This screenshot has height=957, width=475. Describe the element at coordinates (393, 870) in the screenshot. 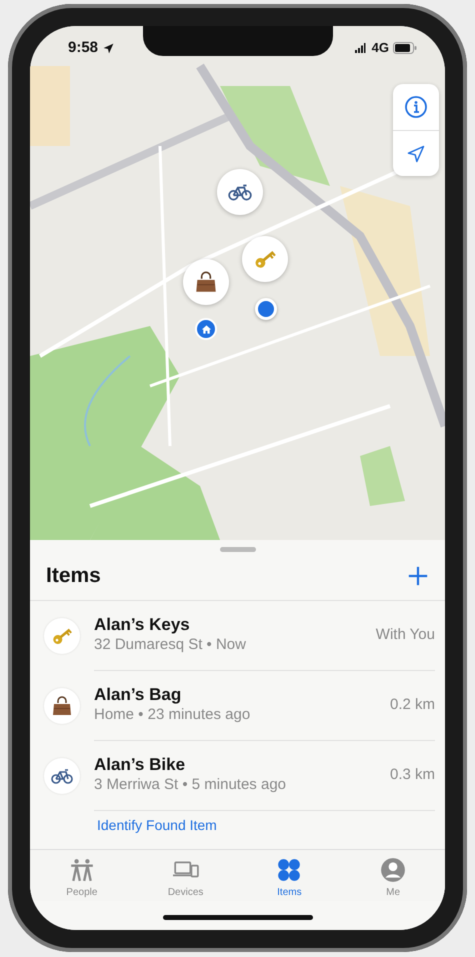

I see `profile-icon` at that location.